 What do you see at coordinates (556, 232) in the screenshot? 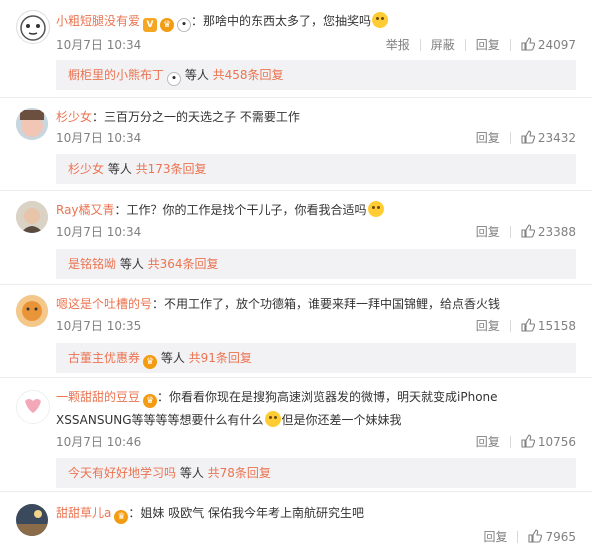
I see `like-count: 23388` at bounding box center [556, 232].